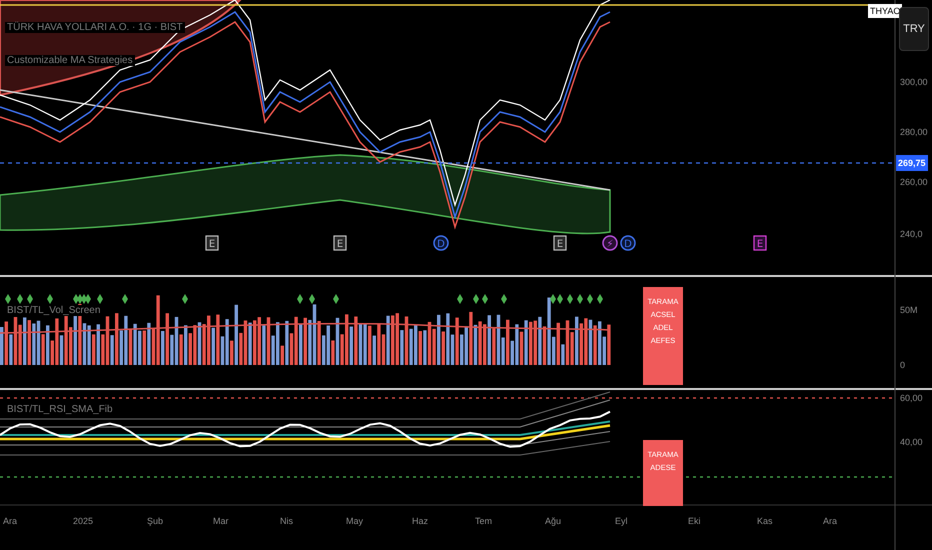 The image size is (932, 550). I want to click on last-price-label: 269,75, so click(912, 163).